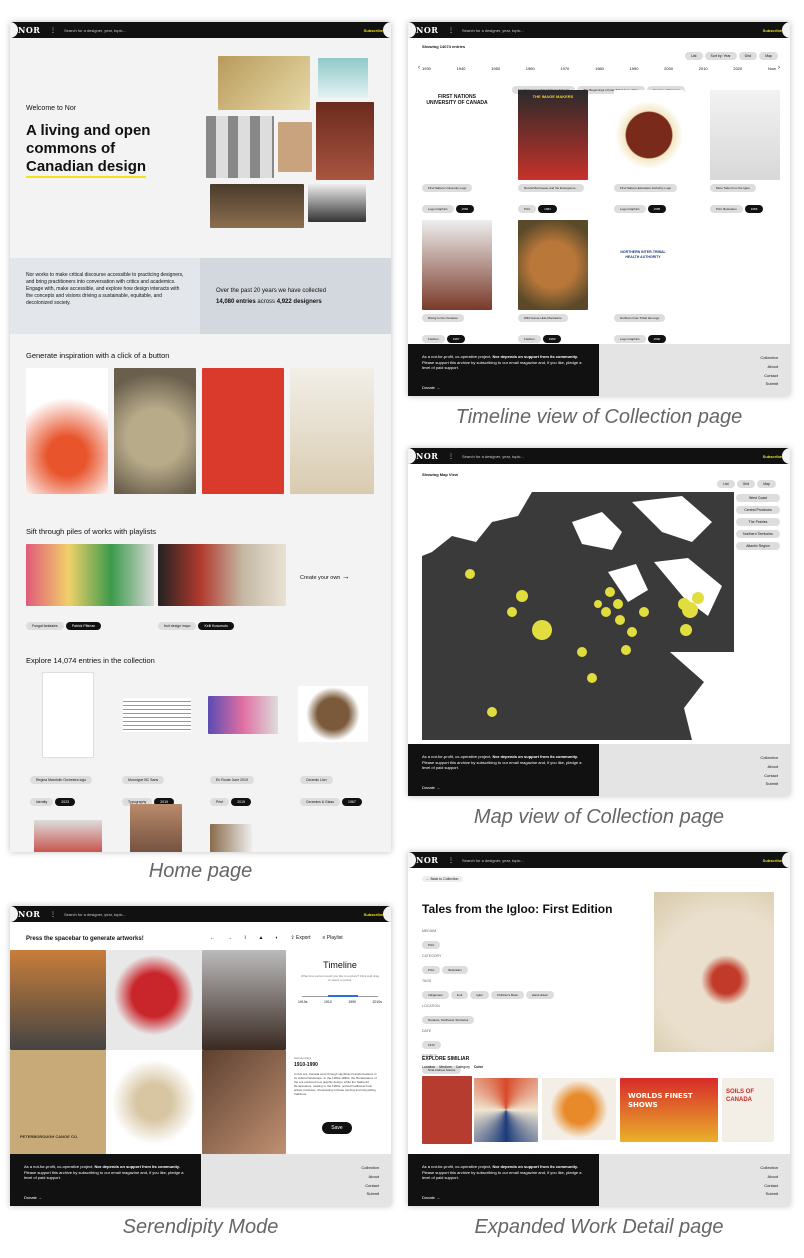 The width and height of the screenshot is (804, 1258). I want to click on export-button: ⇪ Export, so click(300, 938).